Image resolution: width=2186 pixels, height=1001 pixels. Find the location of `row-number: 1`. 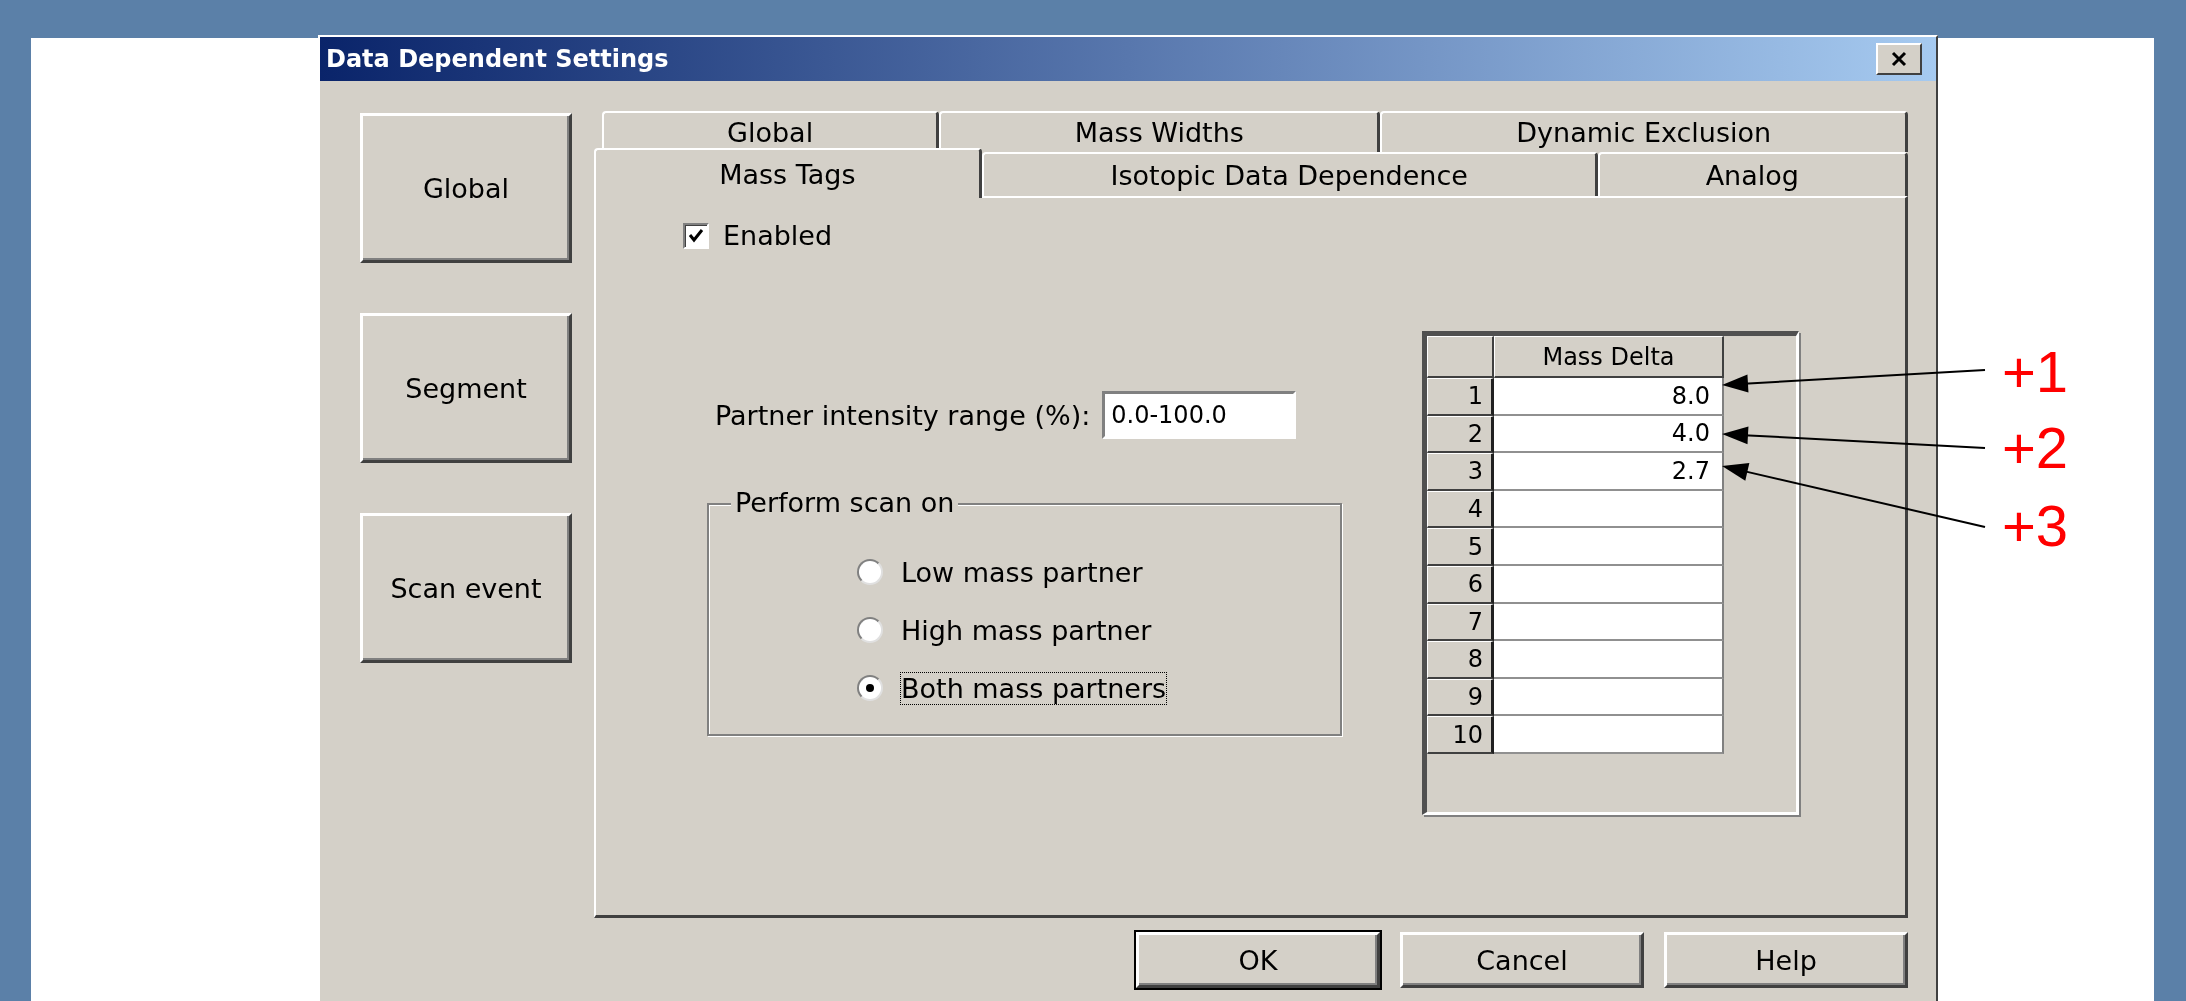

row-number: 1 is located at coordinates (1460, 397).